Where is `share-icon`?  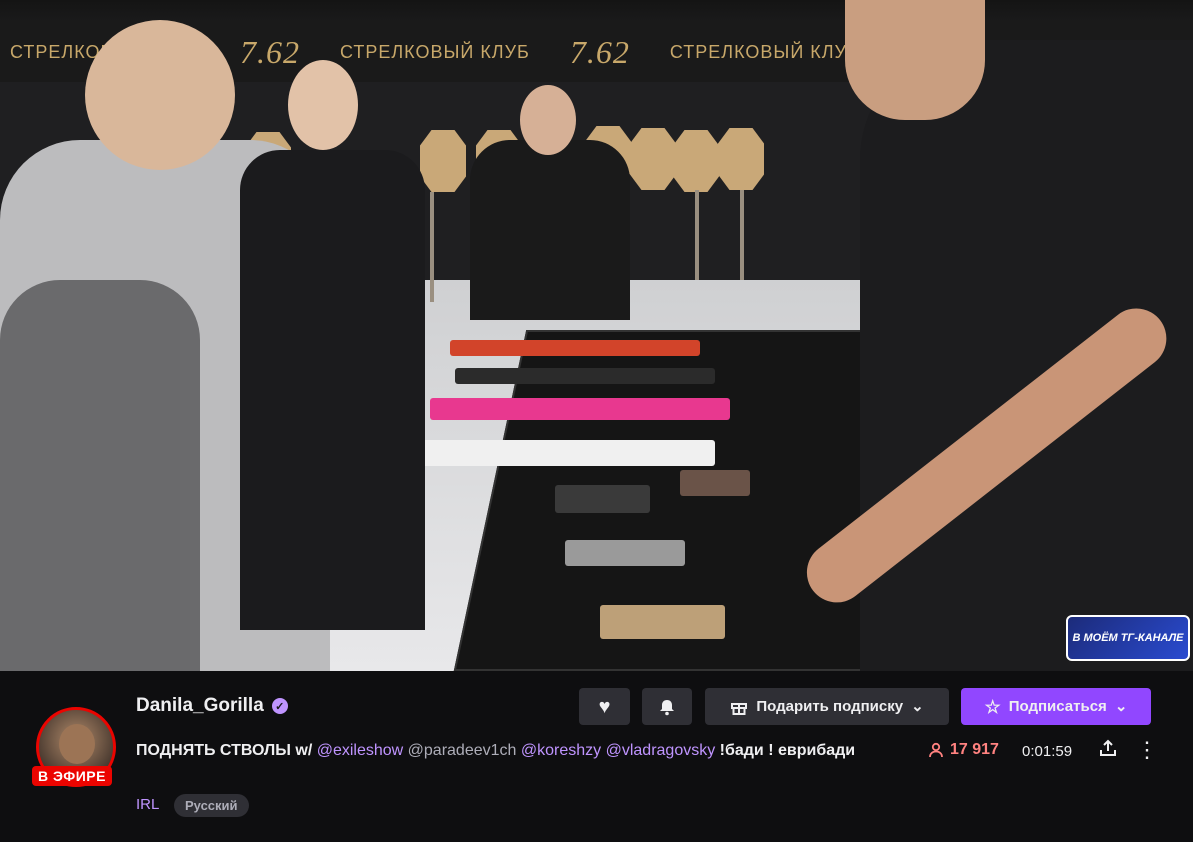
share-icon is located at coordinates (1108, 747).